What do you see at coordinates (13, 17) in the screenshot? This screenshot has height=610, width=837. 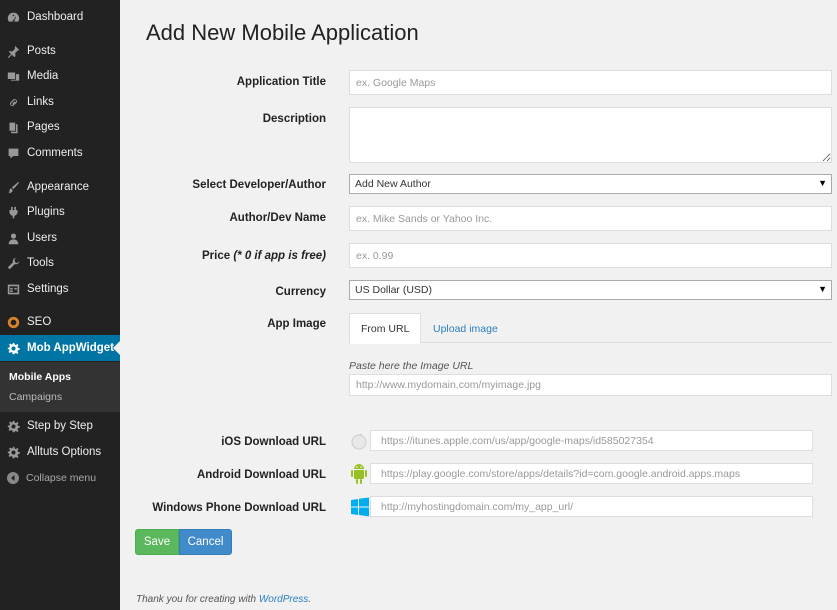 I see `dashboard-icon` at bounding box center [13, 17].